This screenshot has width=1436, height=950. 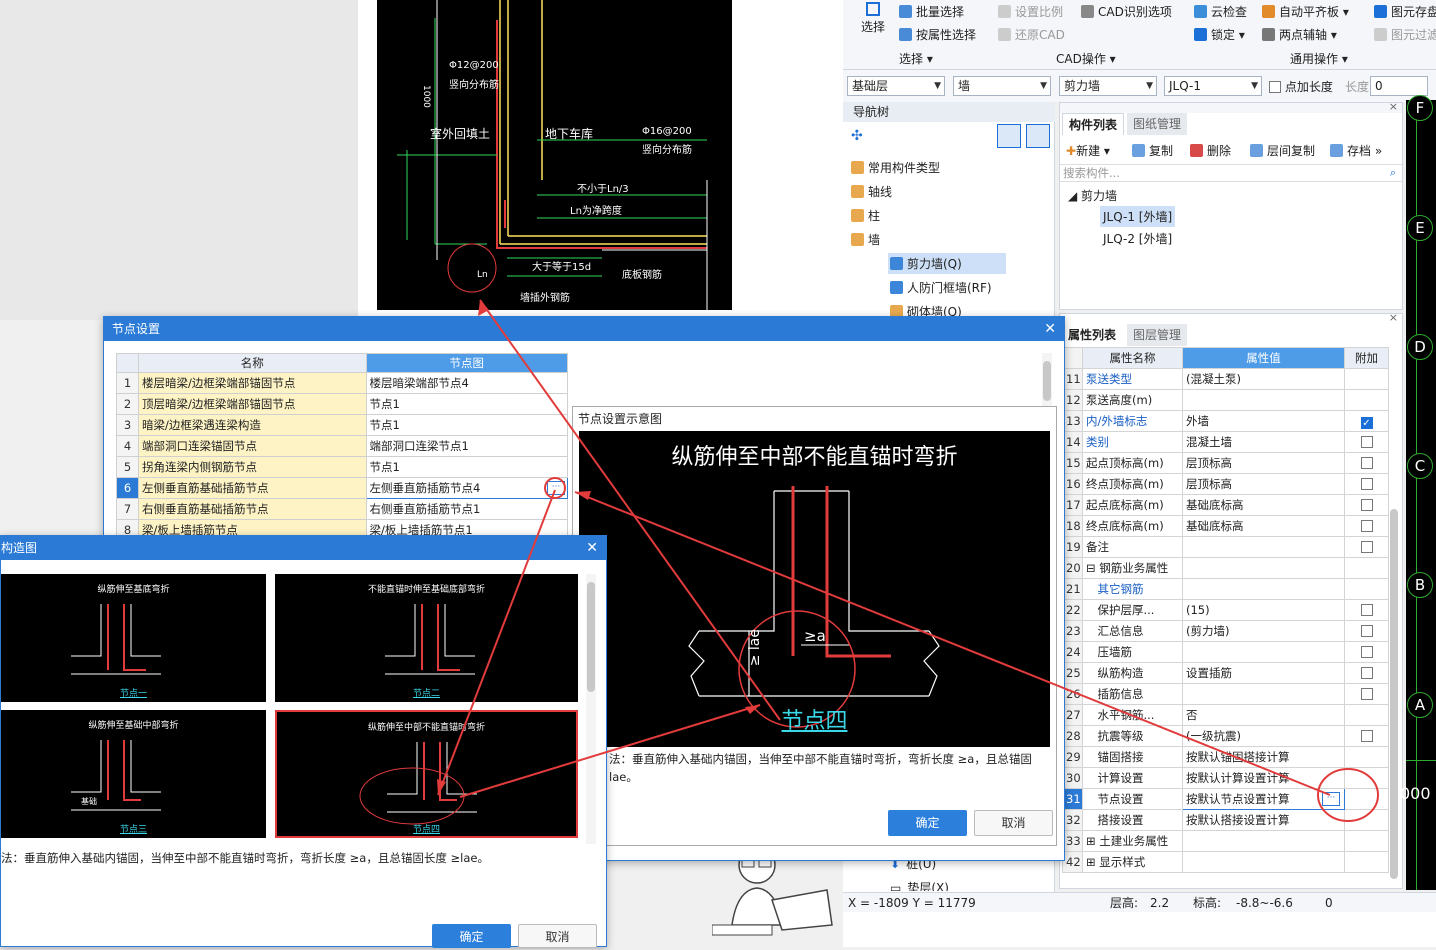 I want to click on copy-button: 复制, so click(x=1152, y=150).